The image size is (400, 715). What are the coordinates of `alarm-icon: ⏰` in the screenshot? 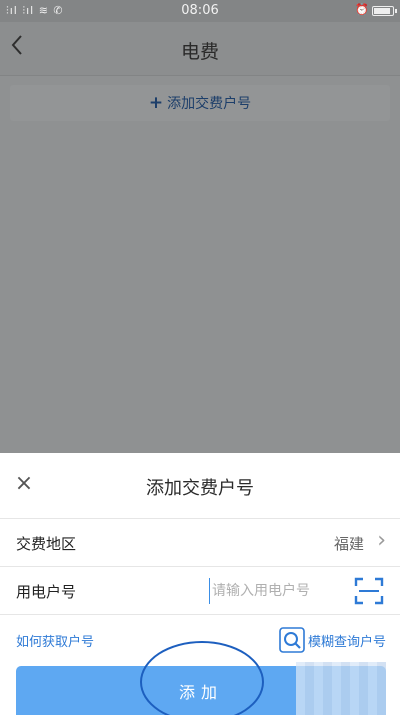 It's located at (362, 9).